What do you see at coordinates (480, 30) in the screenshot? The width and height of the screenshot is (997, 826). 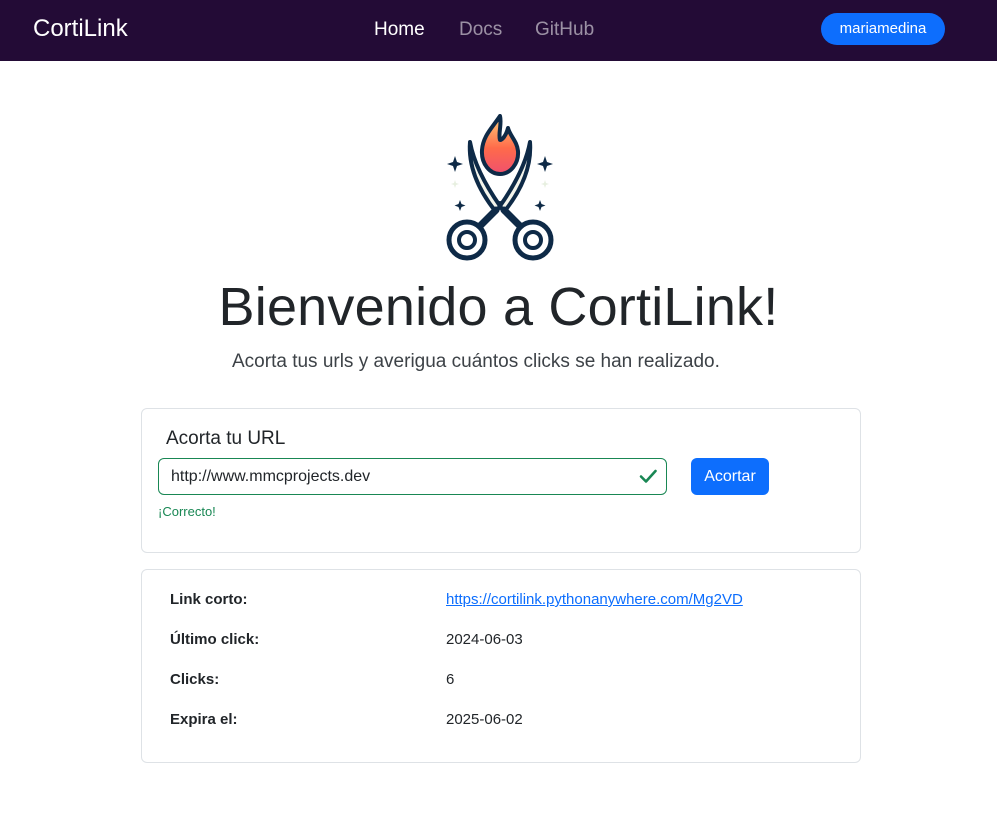 I see `nav-docs: Docs` at bounding box center [480, 30].